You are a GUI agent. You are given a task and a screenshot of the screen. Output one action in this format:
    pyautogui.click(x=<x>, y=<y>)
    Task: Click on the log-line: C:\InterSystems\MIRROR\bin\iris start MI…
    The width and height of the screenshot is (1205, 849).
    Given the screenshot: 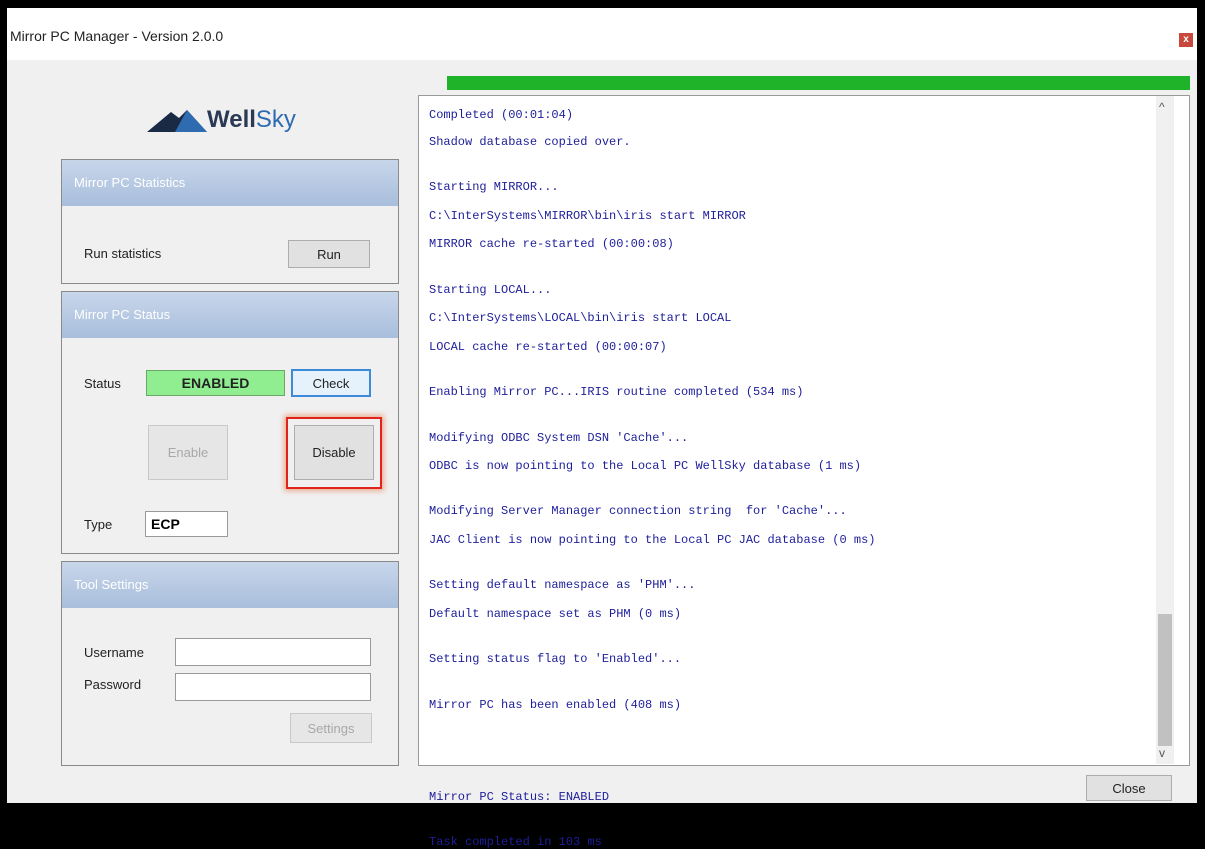 What is the action you would take?
    pyautogui.click(x=587, y=215)
    